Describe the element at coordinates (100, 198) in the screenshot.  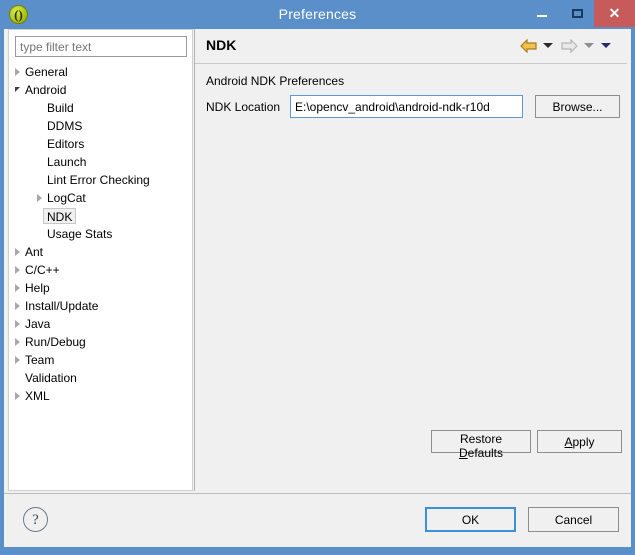
I see `tree-item-logcat: LogCat` at that location.